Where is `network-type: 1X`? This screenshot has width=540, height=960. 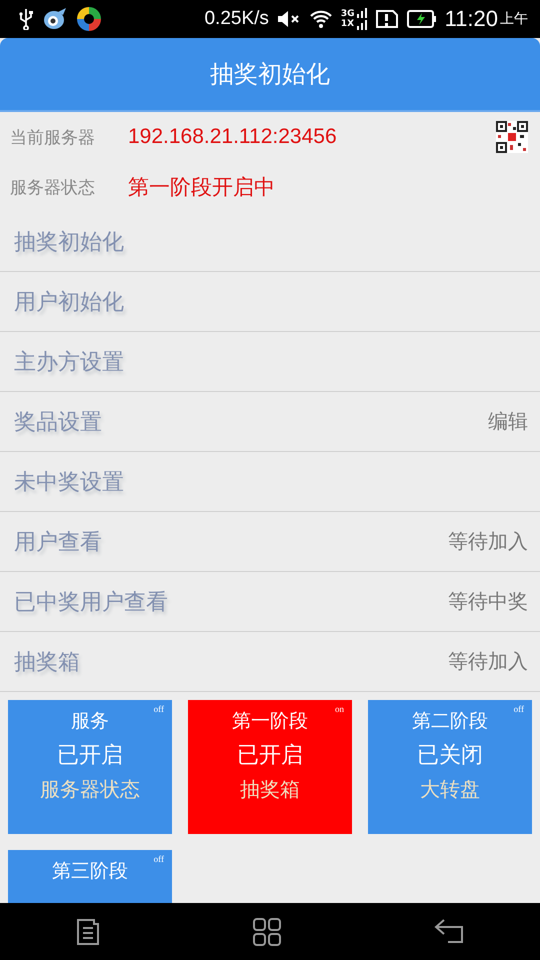
network-type: 1X is located at coordinates (347, 24).